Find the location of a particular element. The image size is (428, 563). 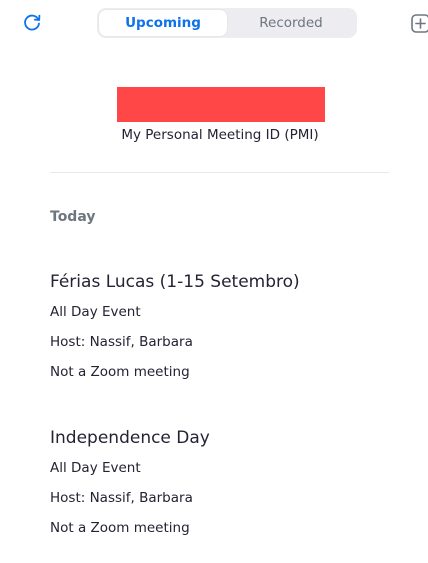

add-meeting-button is located at coordinates (419, 24).